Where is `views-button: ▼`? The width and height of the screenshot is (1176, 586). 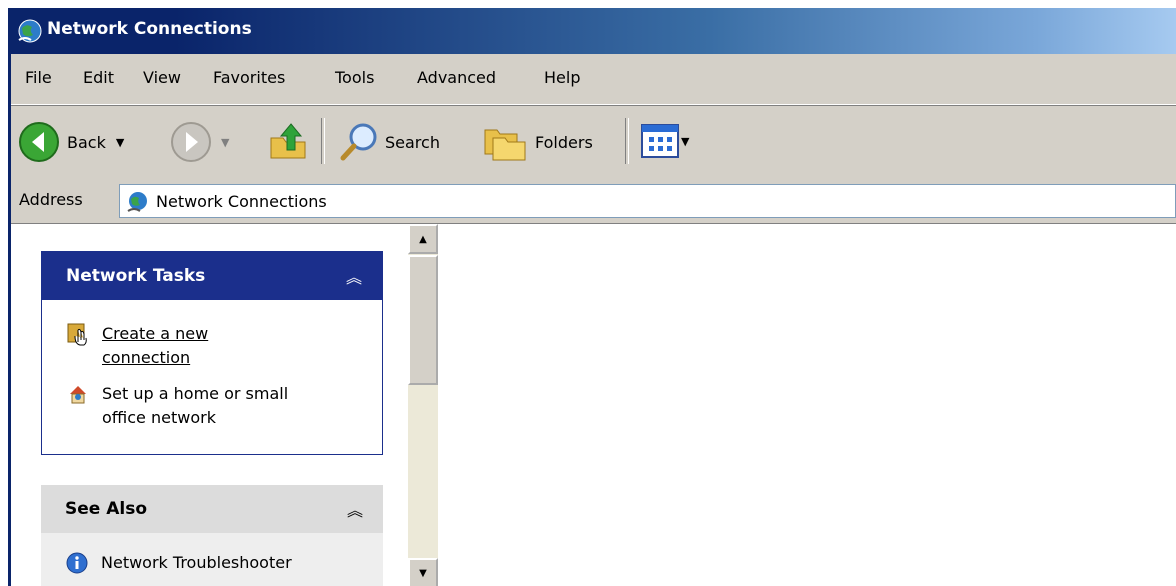
views-button: ▼ is located at coordinates (665, 141).